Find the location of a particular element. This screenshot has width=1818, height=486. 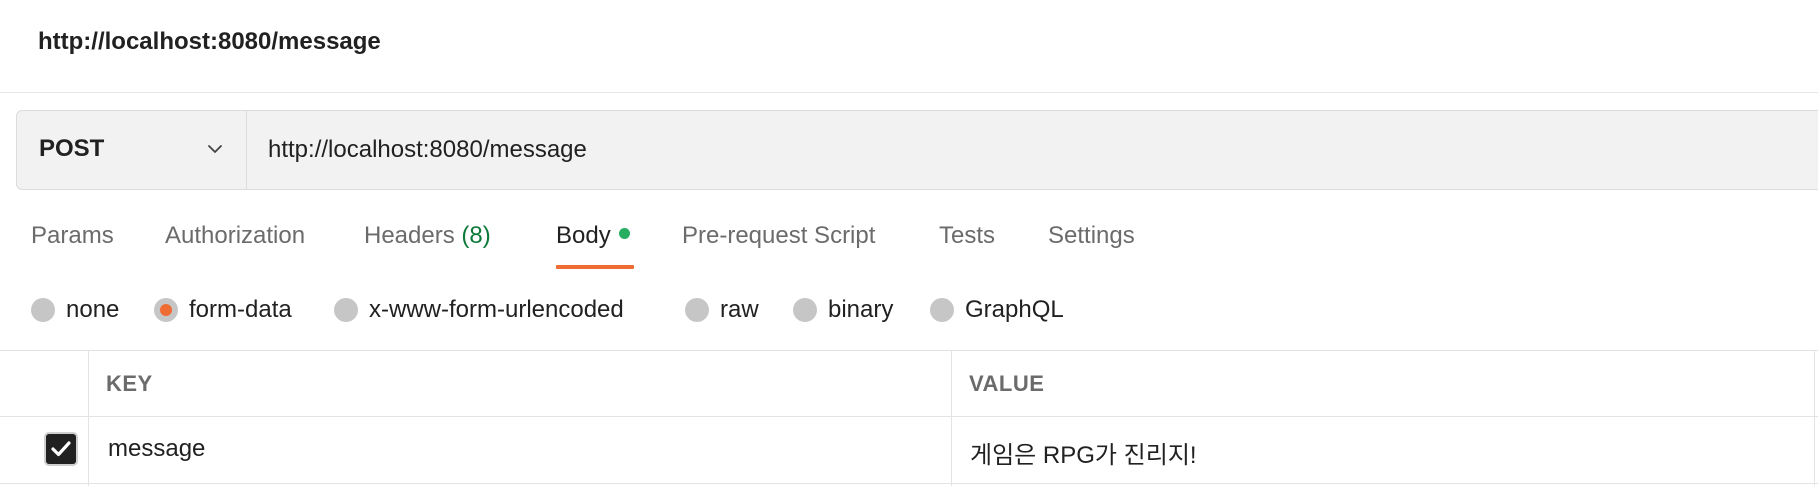

body-type-x-www-form-urlencoded: x-www-form-urlencoded is located at coordinates (479, 310).